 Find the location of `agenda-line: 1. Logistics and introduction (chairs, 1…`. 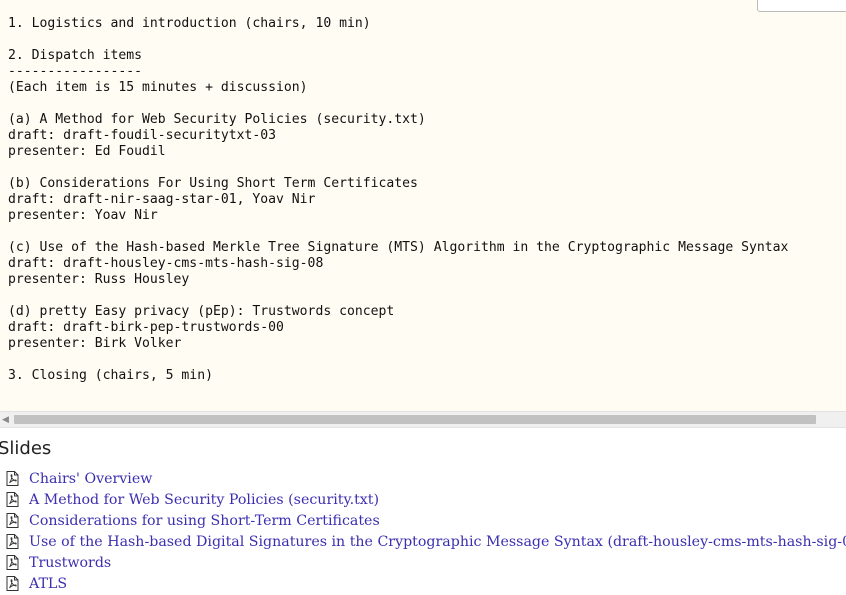

agenda-line: 1. Logistics and introduction (chairs, 1… is located at coordinates (189, 23).